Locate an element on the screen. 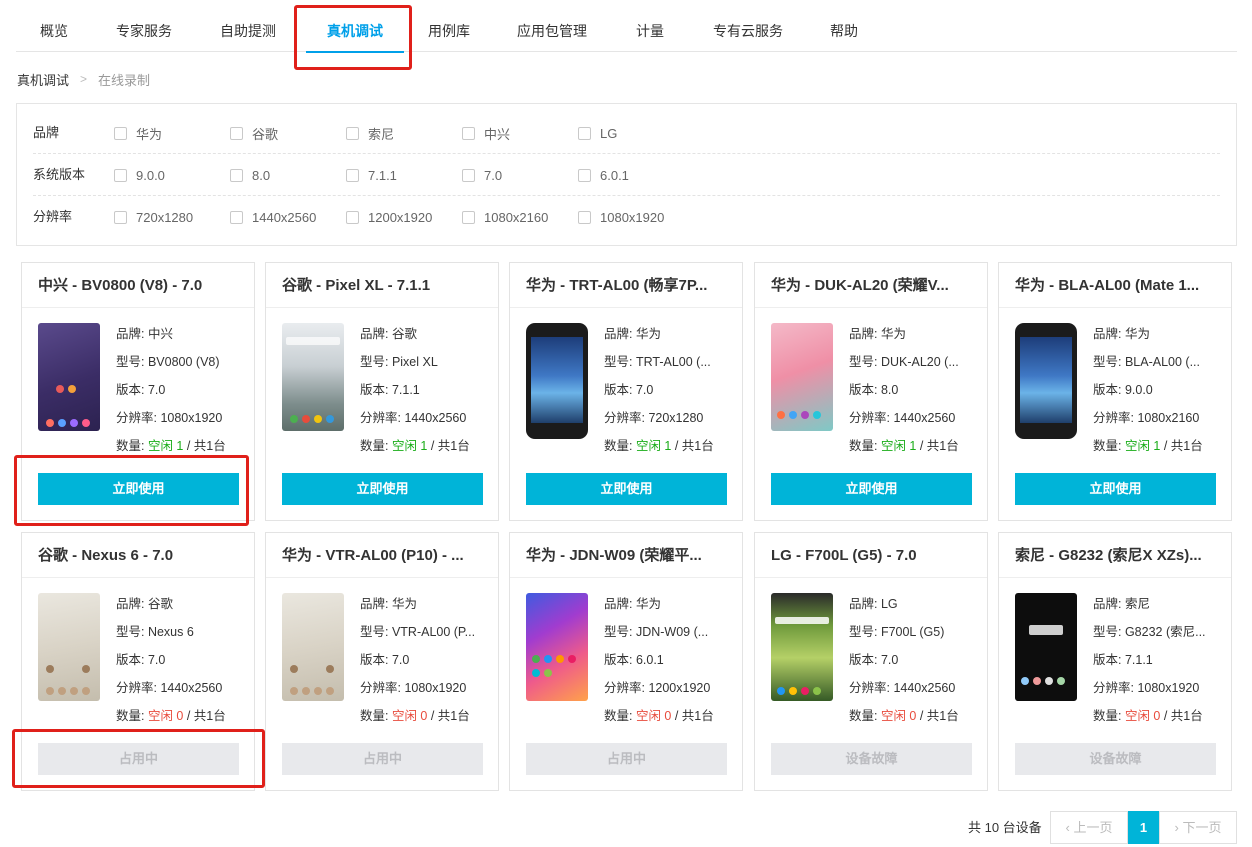 This screenshot has height=847, width=1252. filter-option: 1200x1920 is located at coordinates (389, 217).